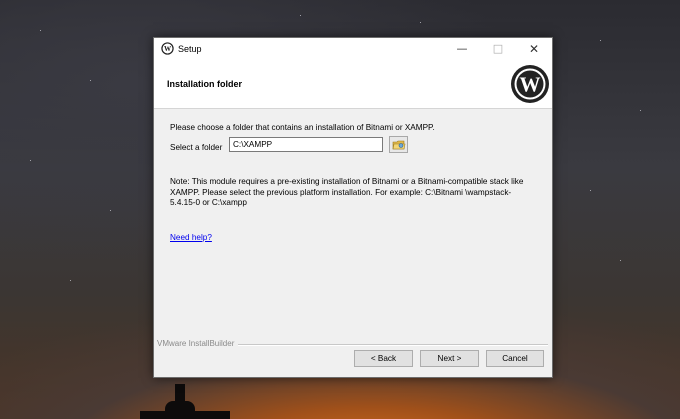 The image size is (680, 419). What do you see at coordinates (393, 345) in the screenshot?
I see `footer-divider` at bounding box center [393, 345].